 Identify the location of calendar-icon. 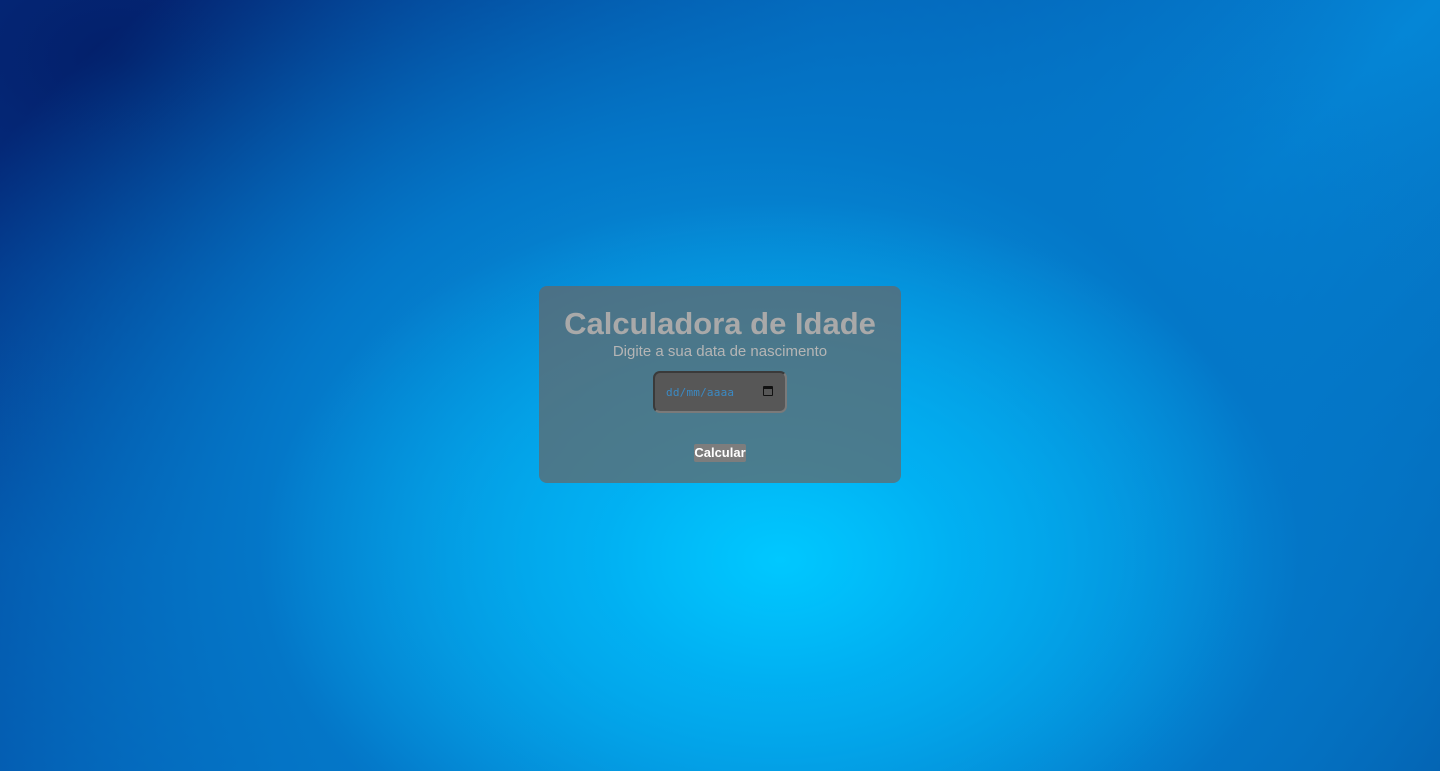
(768, 391).